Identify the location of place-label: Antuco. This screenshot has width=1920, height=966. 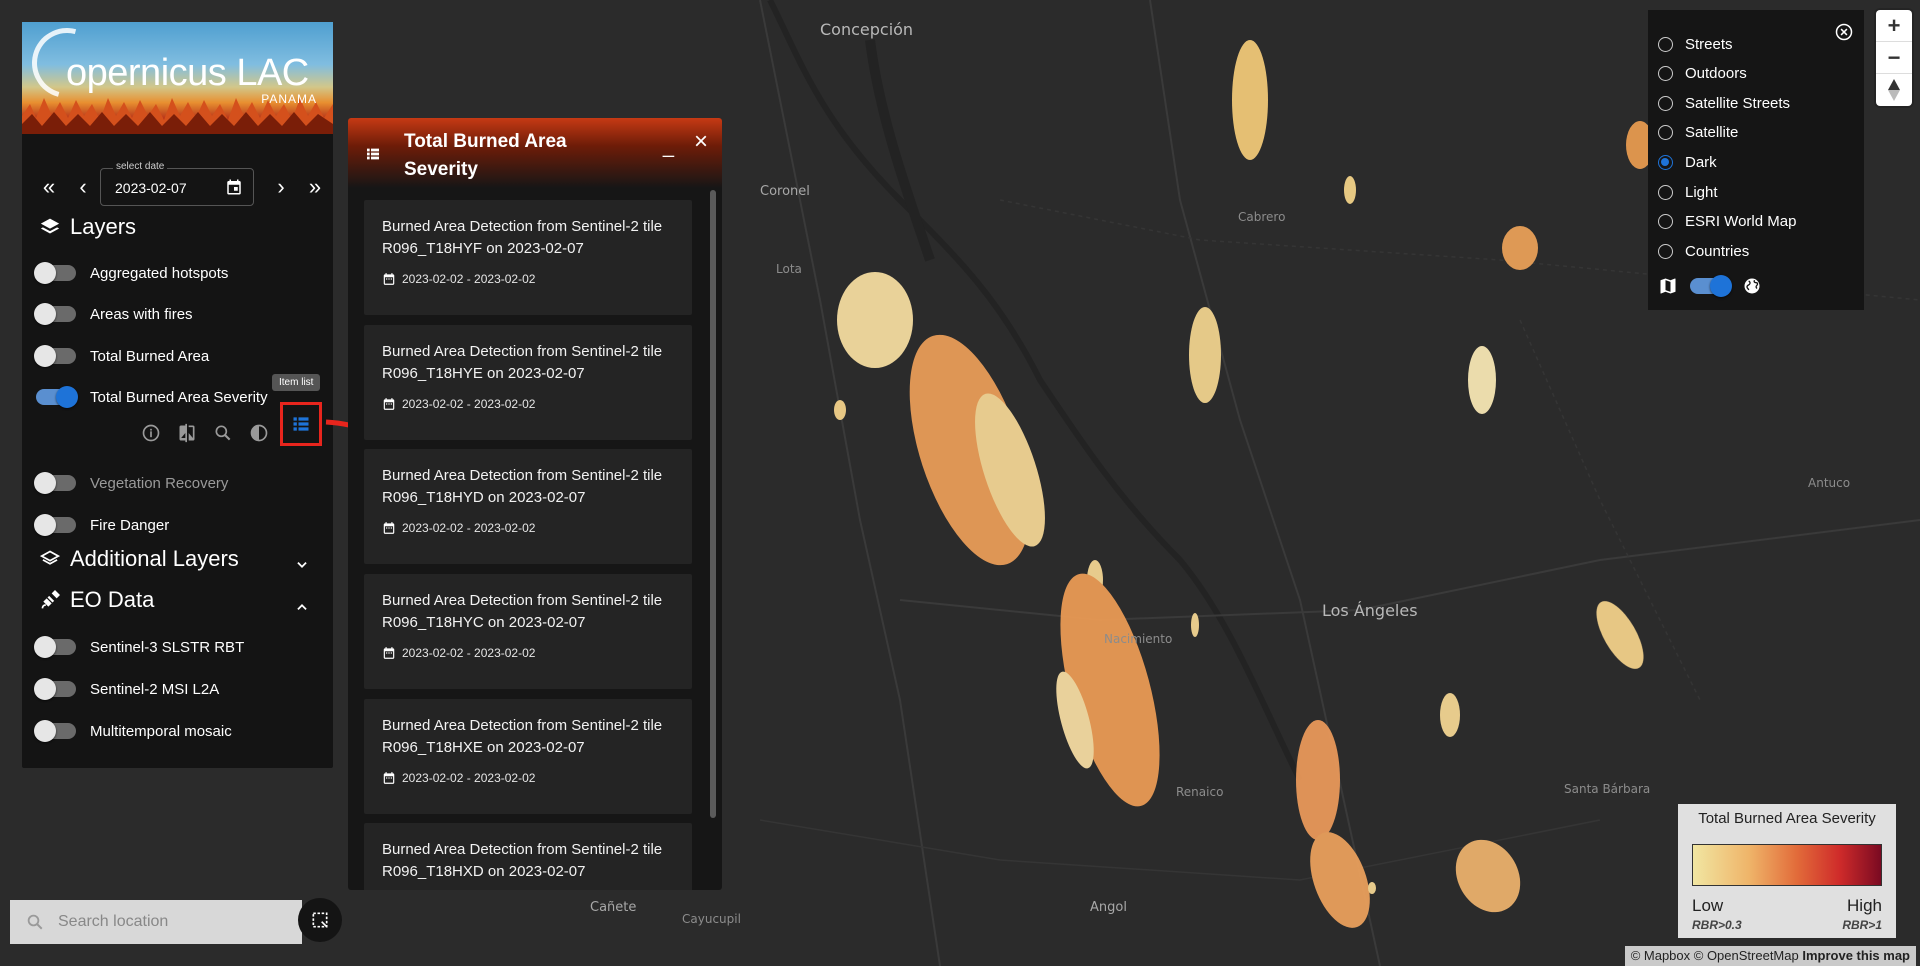
(1829, 483).